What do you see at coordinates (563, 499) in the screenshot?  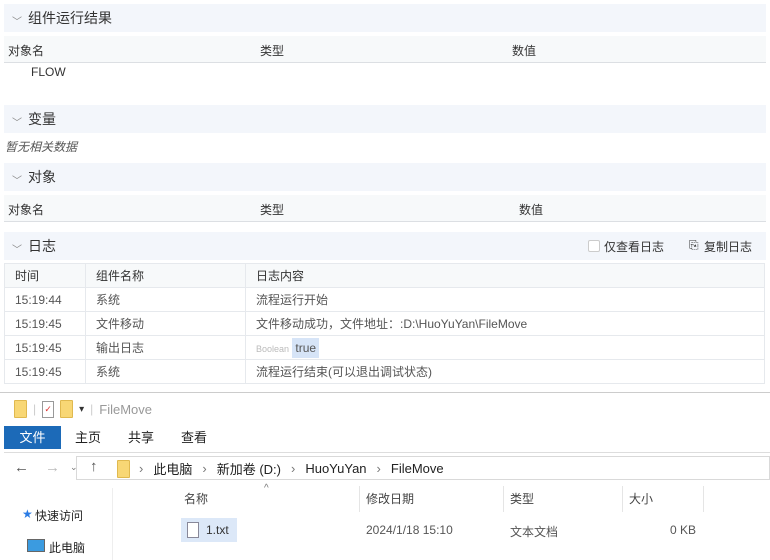 I see `column-type: 类型` at bounding box center [563, 499].